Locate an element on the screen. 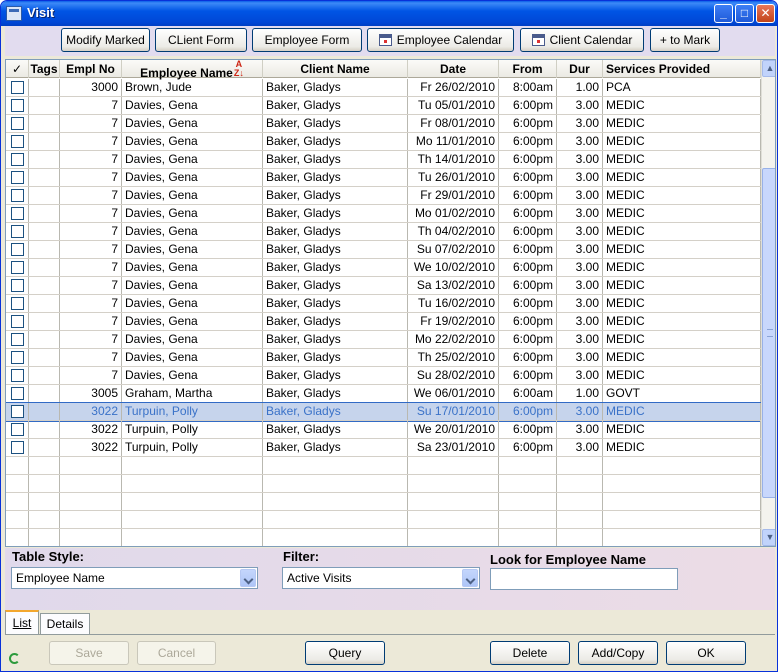  scroll-thumb is located at coordinates (768, 333).